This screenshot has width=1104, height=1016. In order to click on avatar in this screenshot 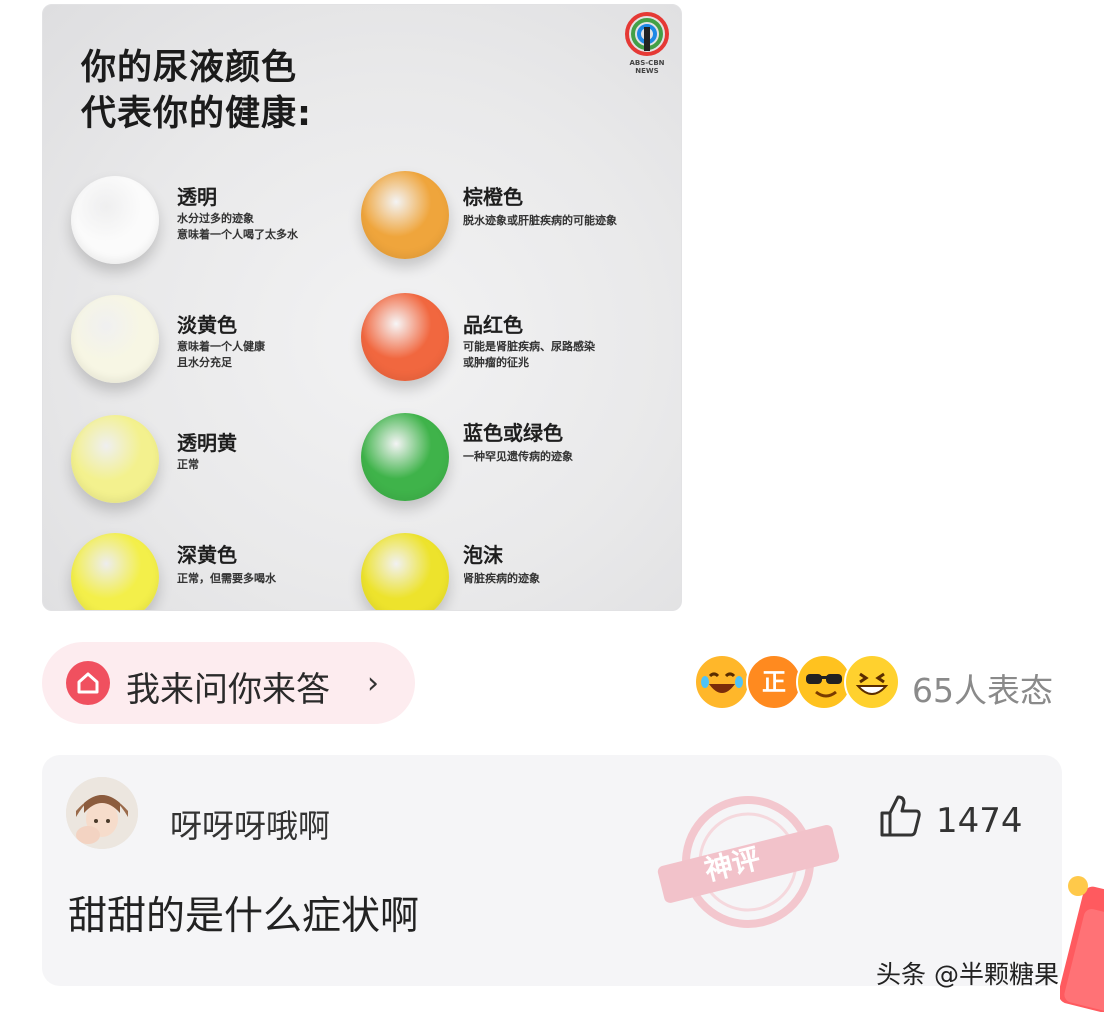, I will do `click(102, 813)`.